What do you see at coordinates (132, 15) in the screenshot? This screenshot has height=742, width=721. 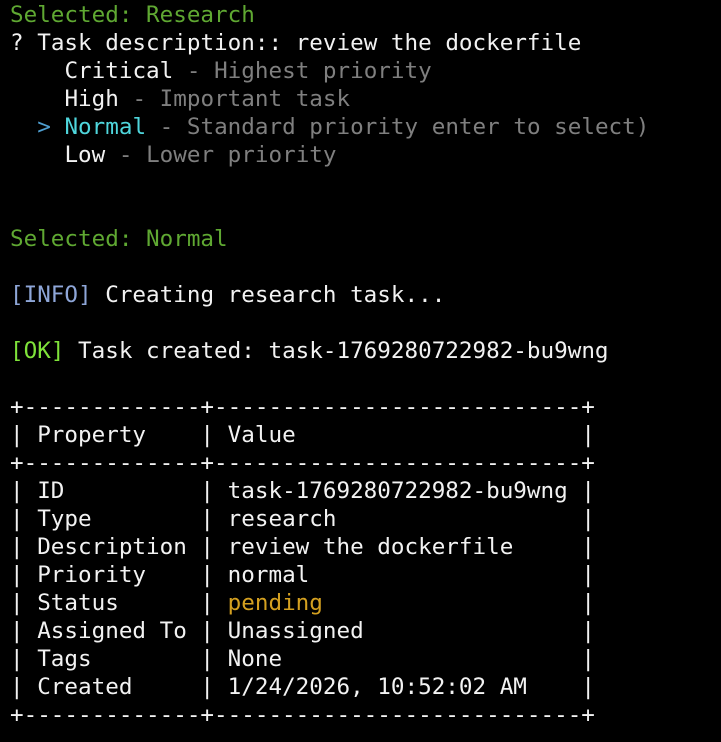 I see `selected-category-line: Selected: Research` at bounding box center [132, 15].